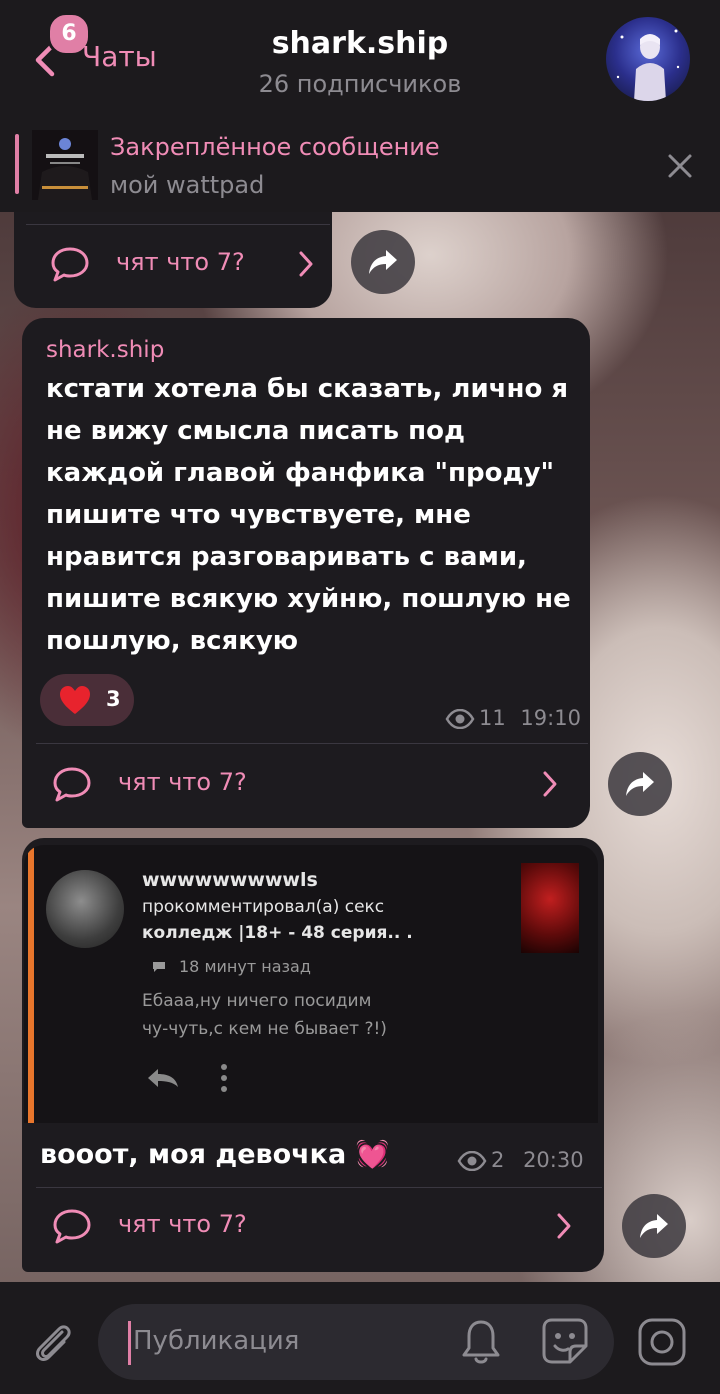 The height and width of the screenshot is (1394, 720). What do you see at coordinates (105, 350) in the screenshot?
I see `message-author: shark.ship` at bounding box center [105, 350].